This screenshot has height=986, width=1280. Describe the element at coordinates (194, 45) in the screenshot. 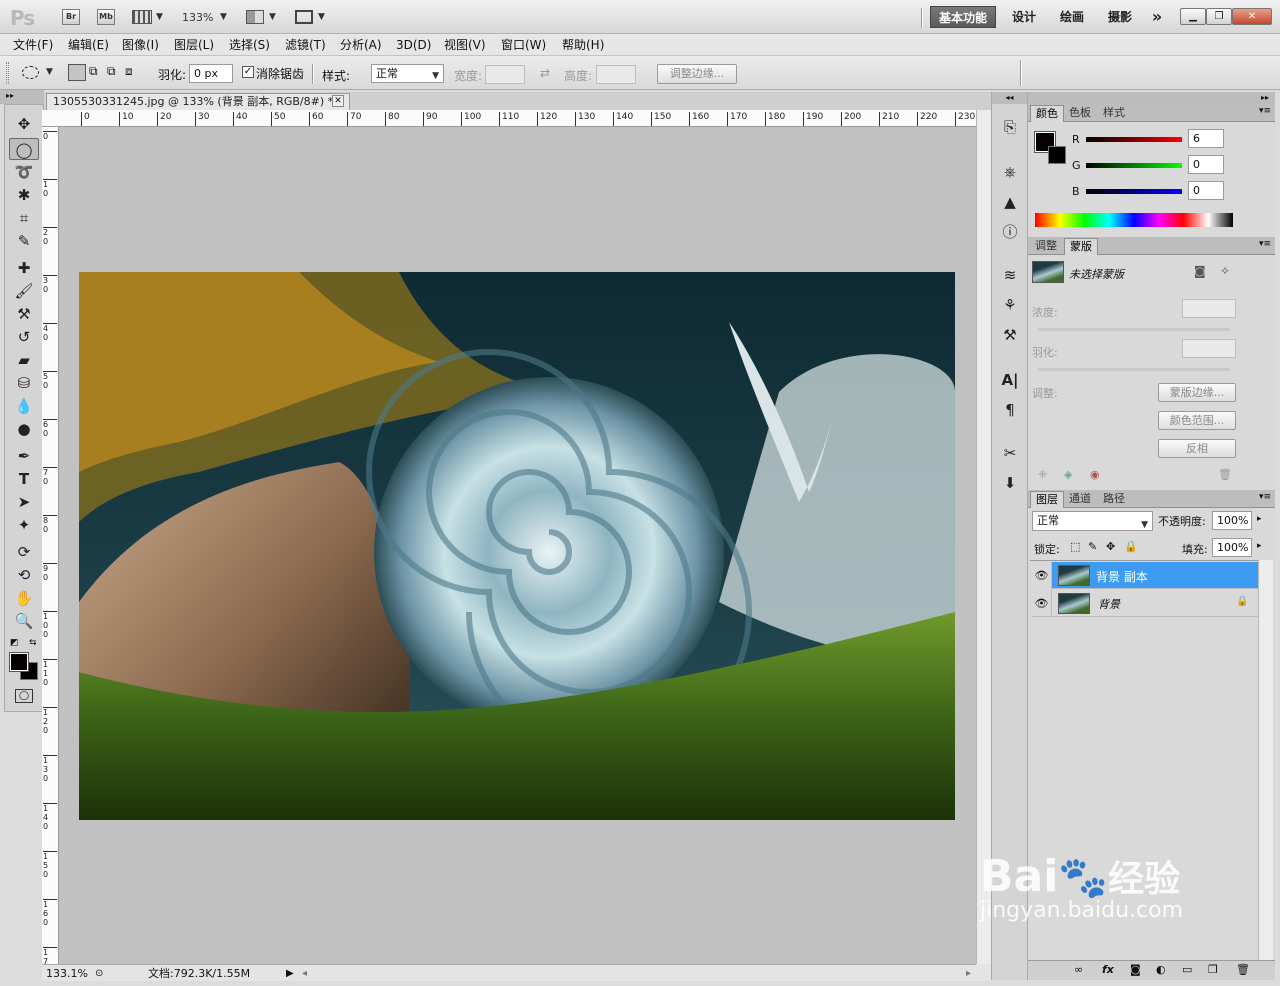

I see `menu-layer: 图层(L)` at that location.